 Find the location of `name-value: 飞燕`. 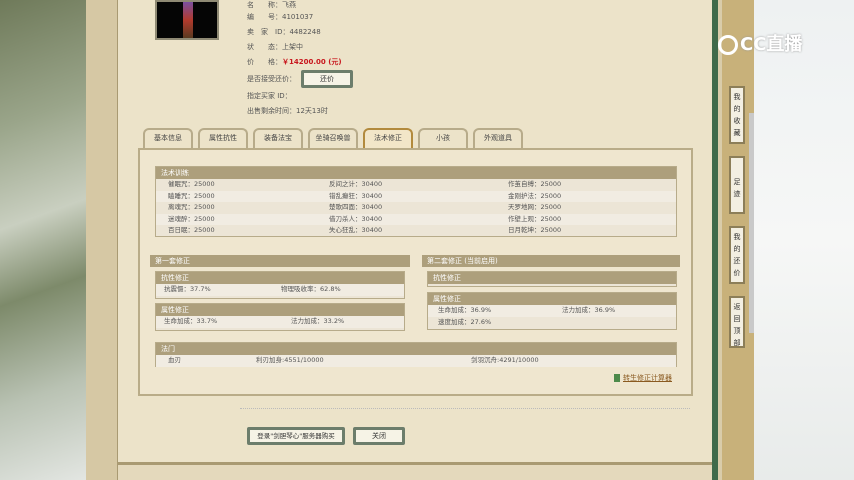

name-value: 飞燕 is located at coordinates (289, 5).